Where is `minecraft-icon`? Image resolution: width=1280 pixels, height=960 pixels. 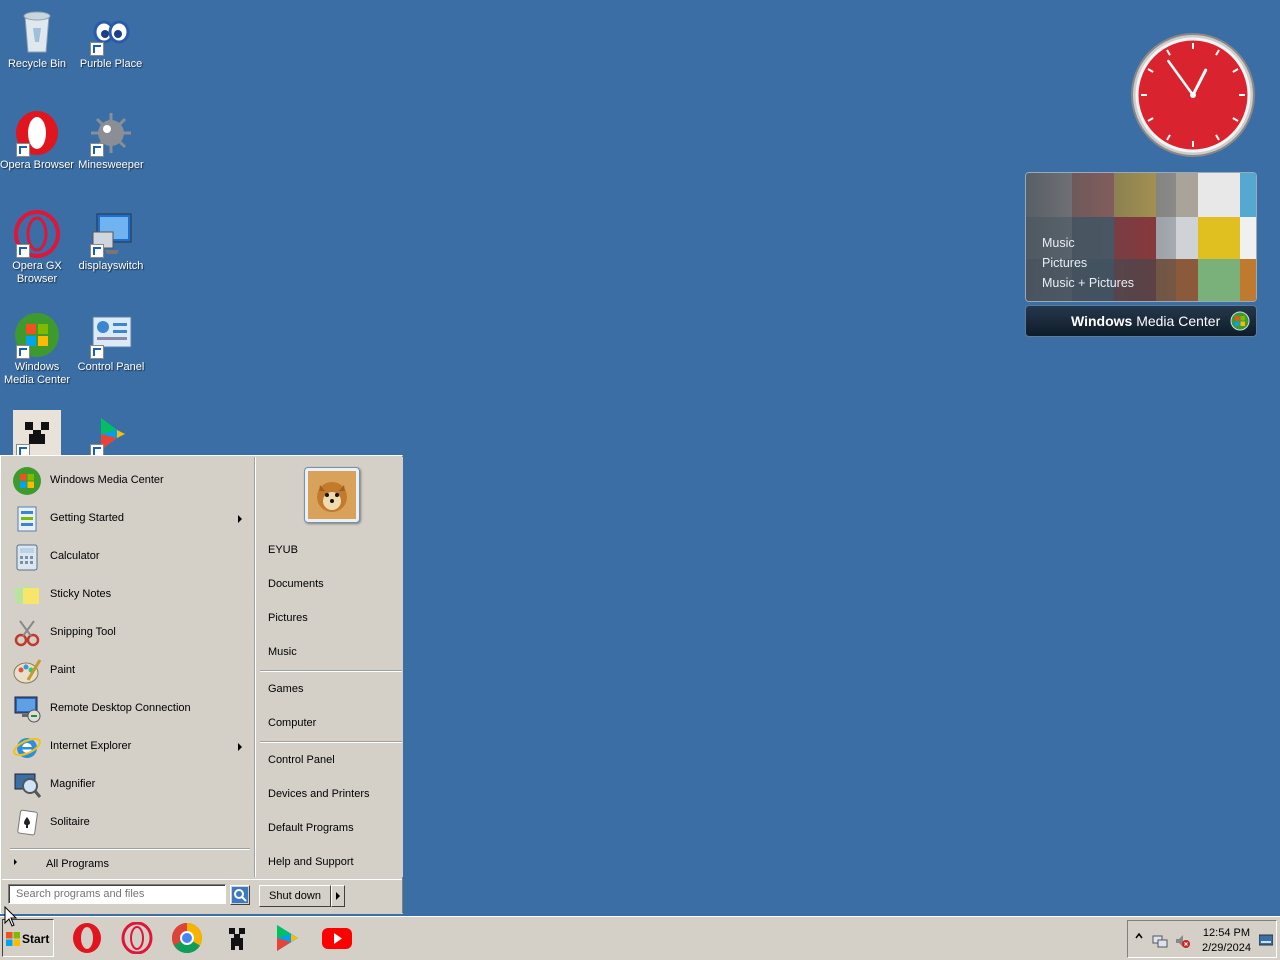 minecraft-icon is located at coordinates (37, 434).